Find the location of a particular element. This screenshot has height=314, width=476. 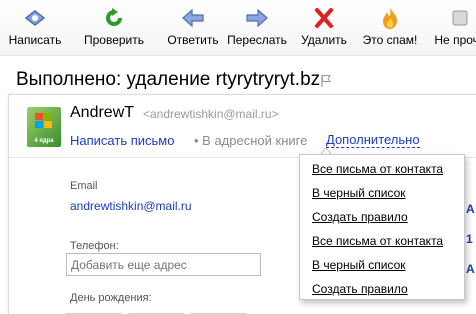

check-mail-label: Проверить is located at coordinates (113, 40).